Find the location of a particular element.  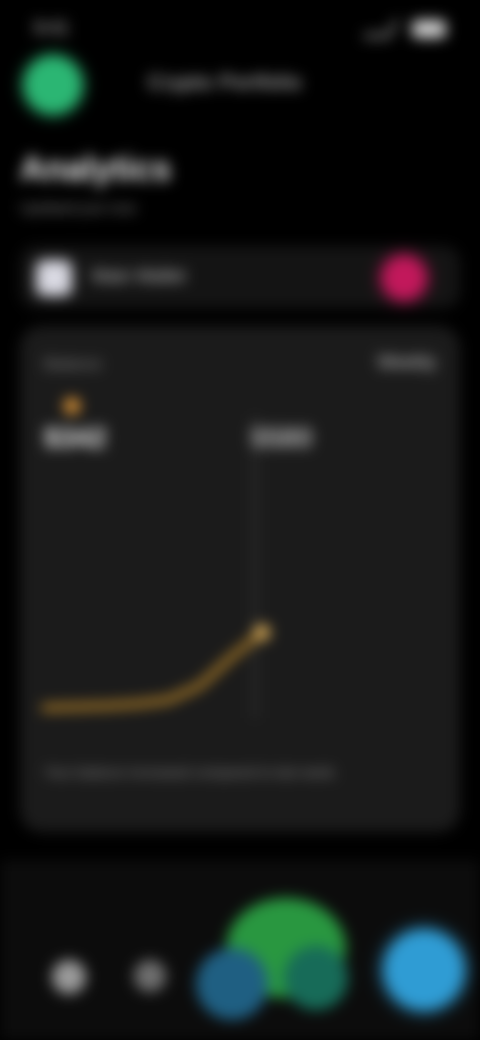

chart-series-line is located at coordinates (153, 670).